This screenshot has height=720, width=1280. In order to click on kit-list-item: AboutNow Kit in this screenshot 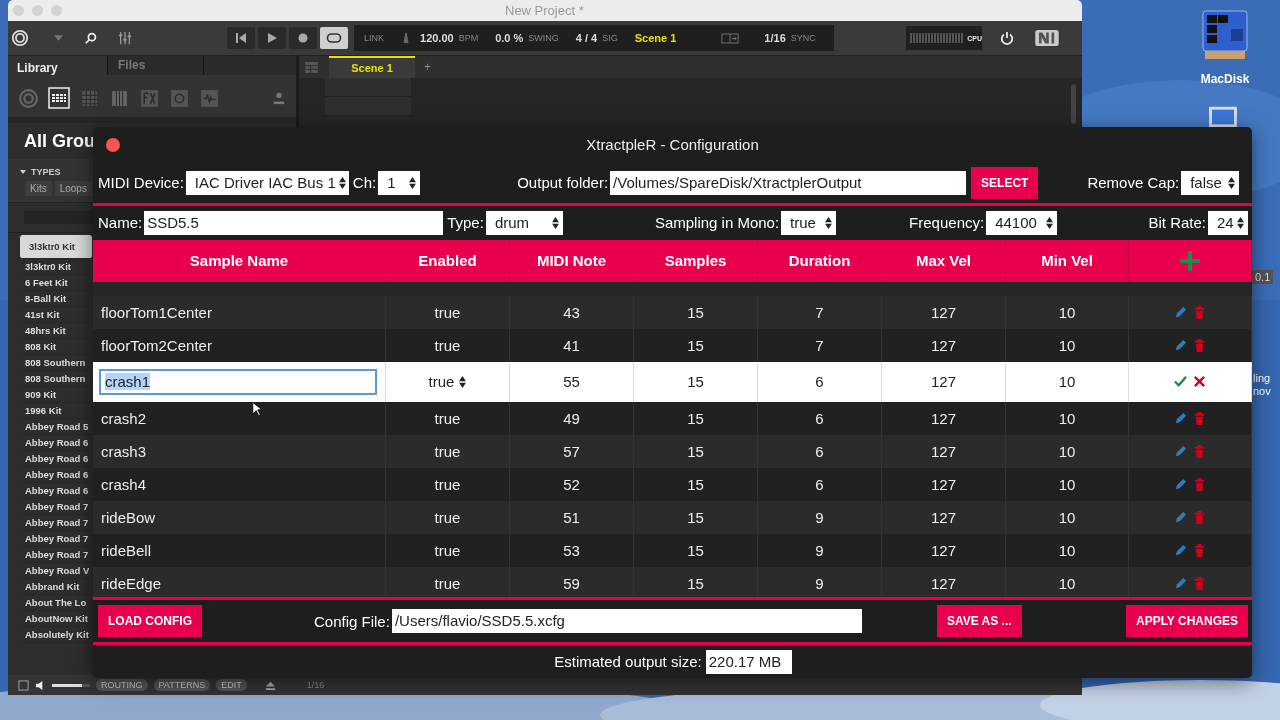, I will do `click(56, 619)`.